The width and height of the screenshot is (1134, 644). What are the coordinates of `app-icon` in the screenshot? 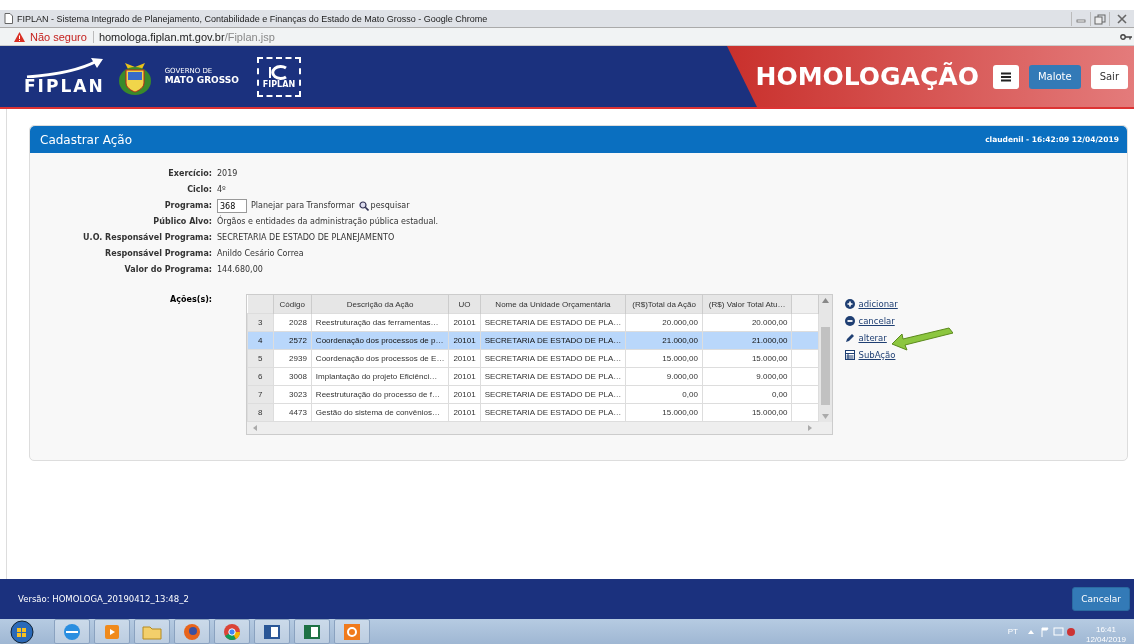 It's located at (352, 631).